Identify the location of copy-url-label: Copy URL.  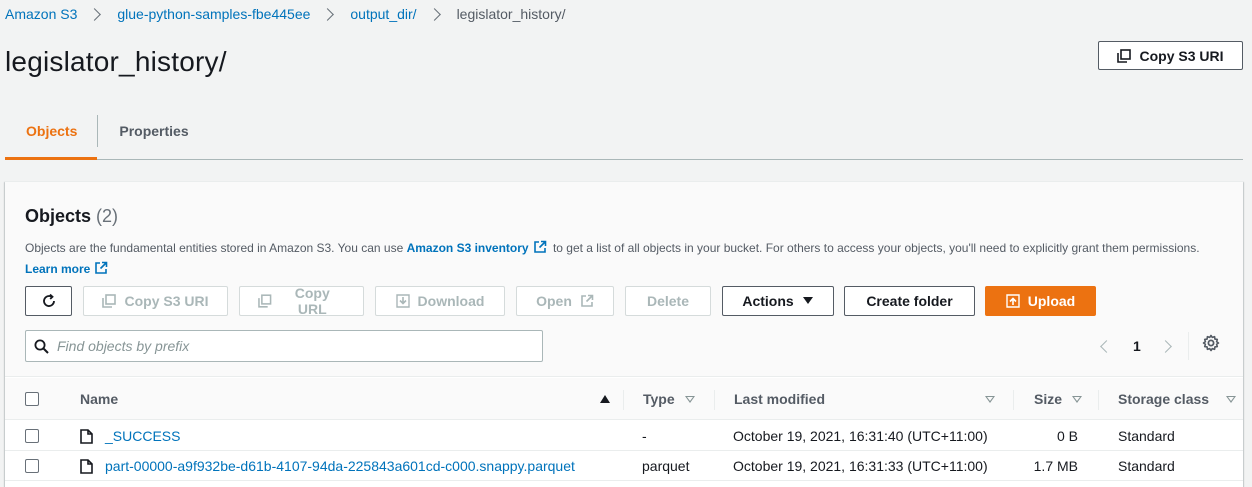
(312, 301).